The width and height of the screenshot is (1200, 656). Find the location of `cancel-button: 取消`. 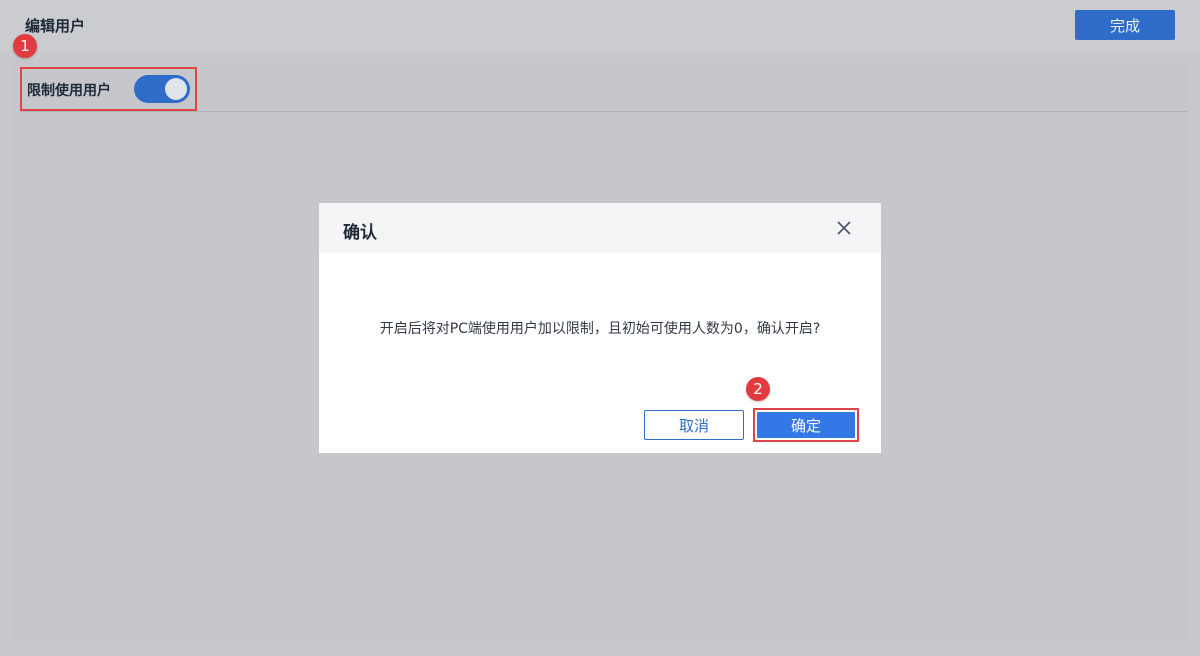

cancel-button: 取消 is located at coordinates (694, 425).